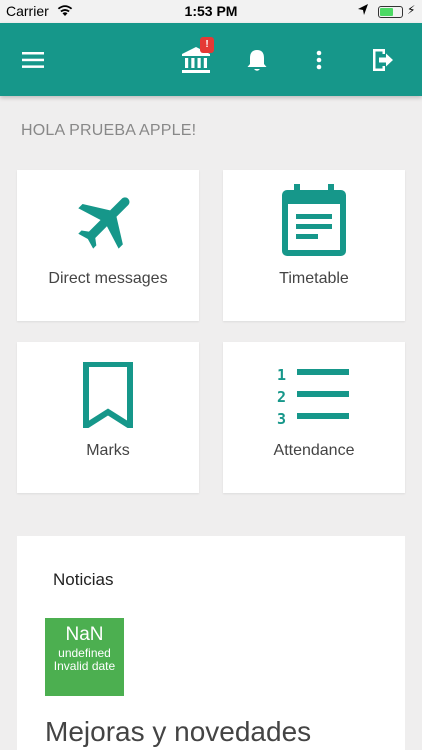 Image resolution: width=422 pixels, height=750 pixels. Describe the element at coordinates (84, 634) in the screenshot. I see `date-badge-day: NaN` at that location.